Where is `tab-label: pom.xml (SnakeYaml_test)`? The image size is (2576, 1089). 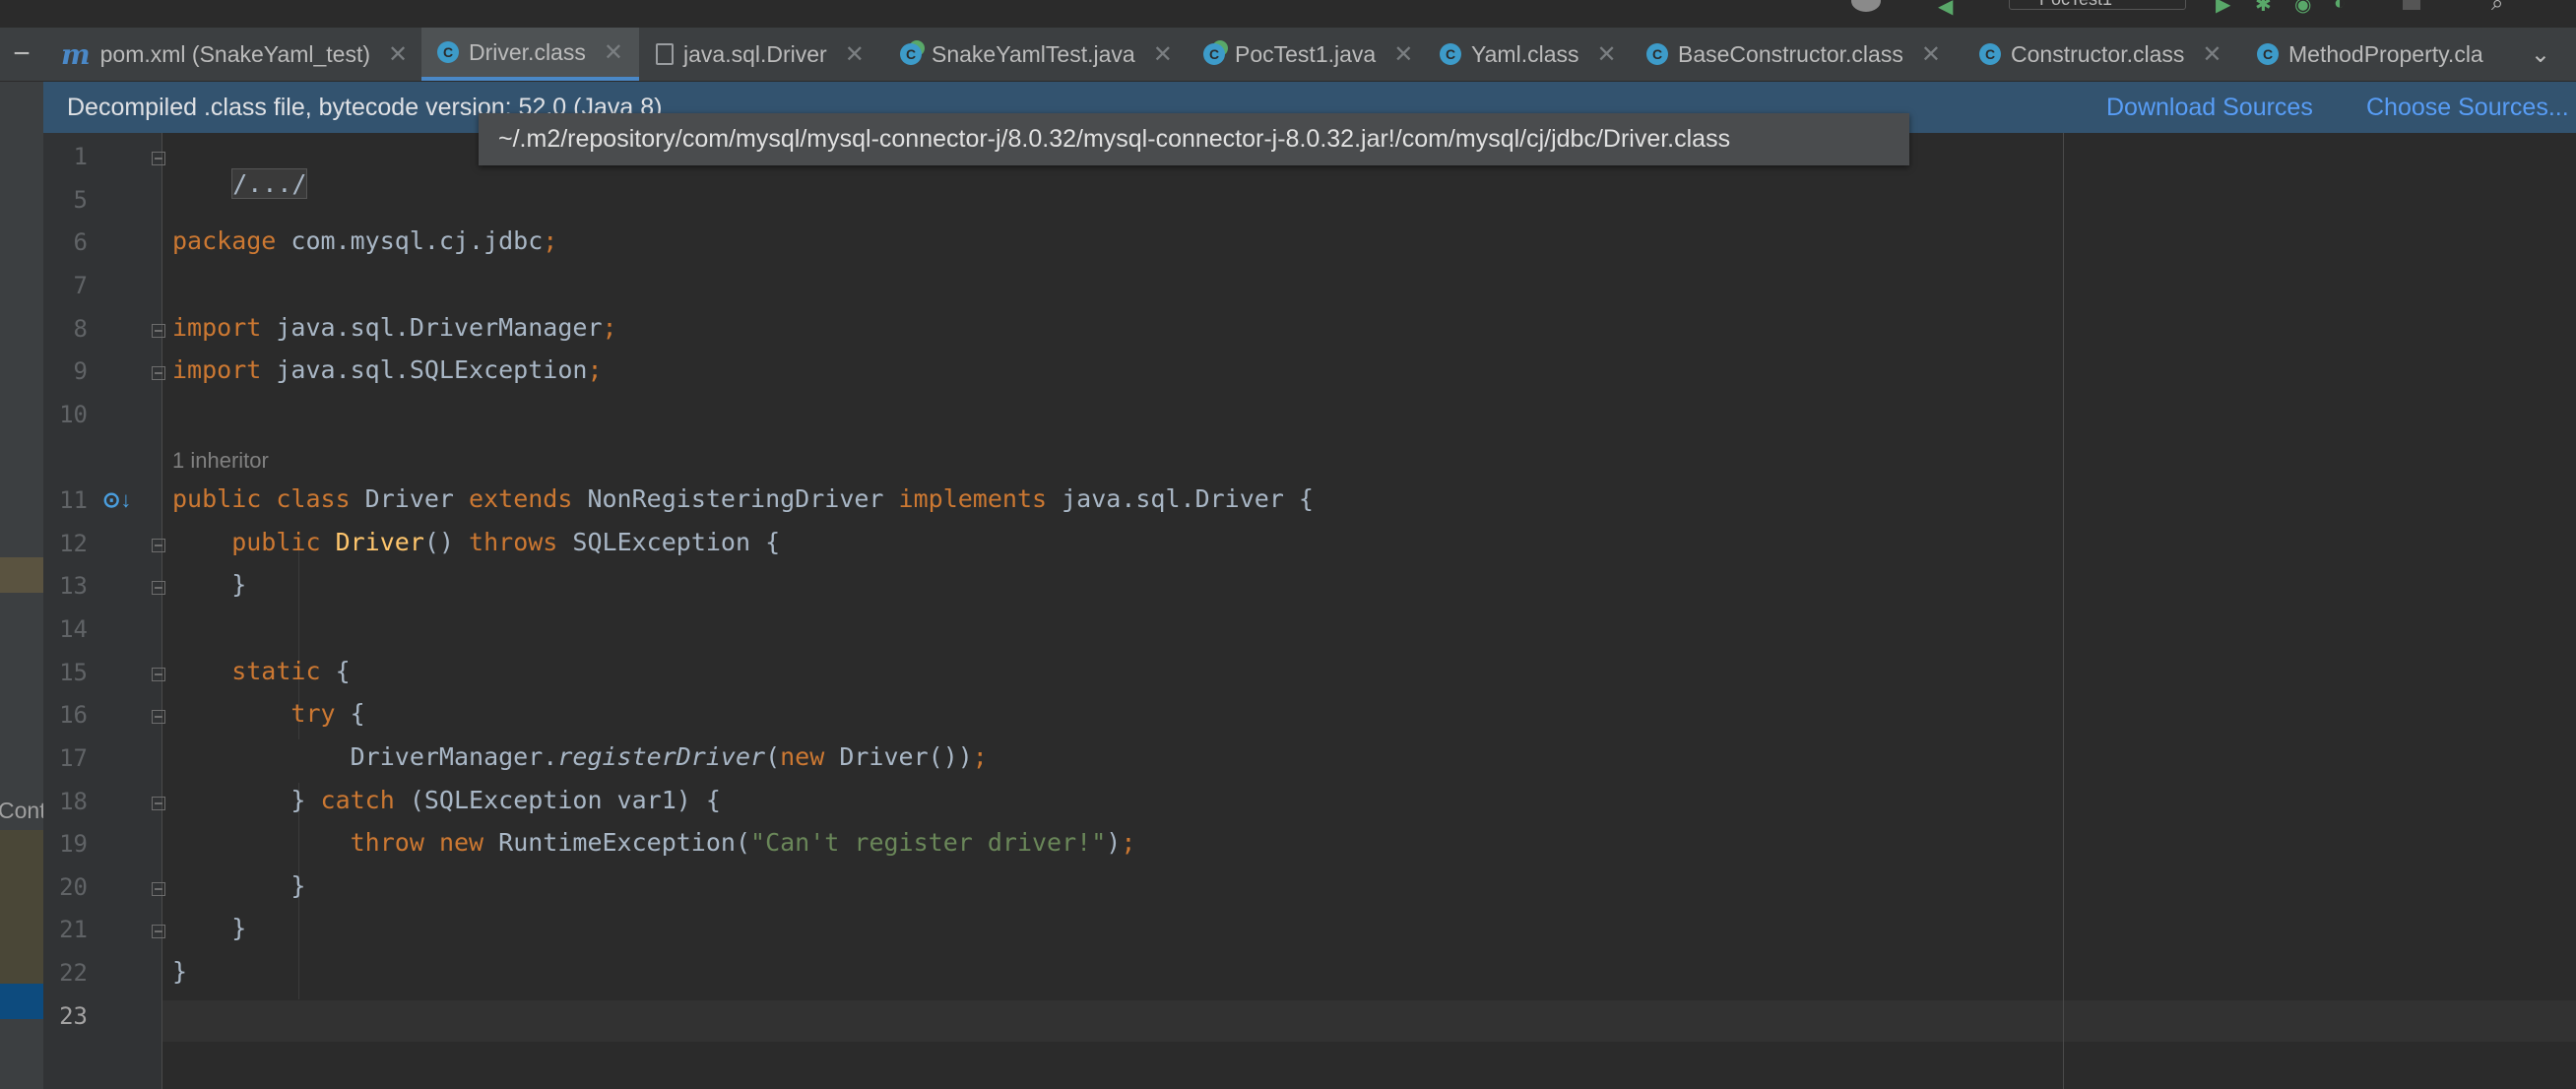 tab-label: pom.xml (SnakeYaml_test) is located at coordinates (235, 53).